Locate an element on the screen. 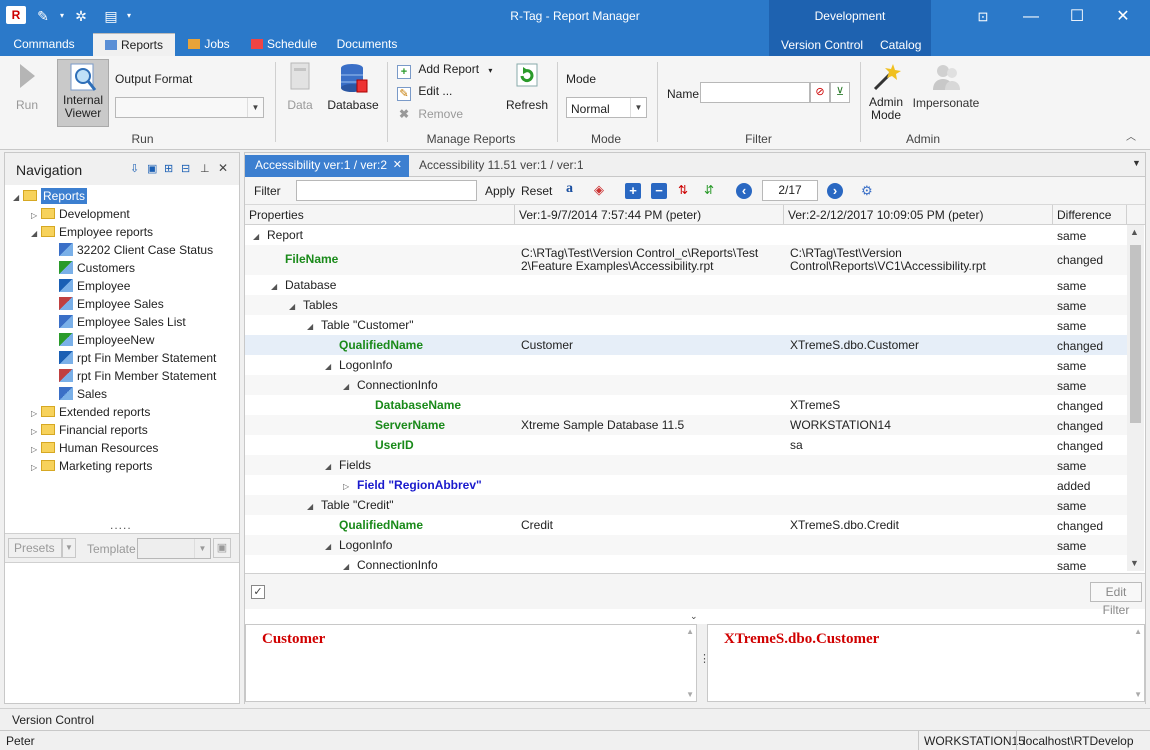  grid-row: ▷ Field "RegionAbbrev" added is located at coordinates (686, 485).